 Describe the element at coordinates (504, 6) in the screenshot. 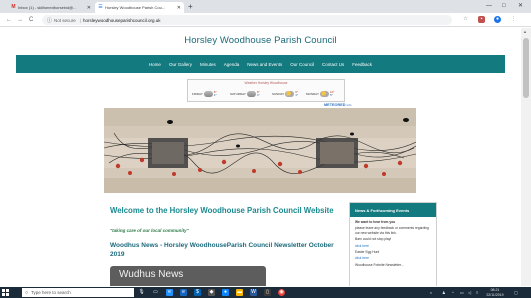

I see `maximize-button: □` at that location.